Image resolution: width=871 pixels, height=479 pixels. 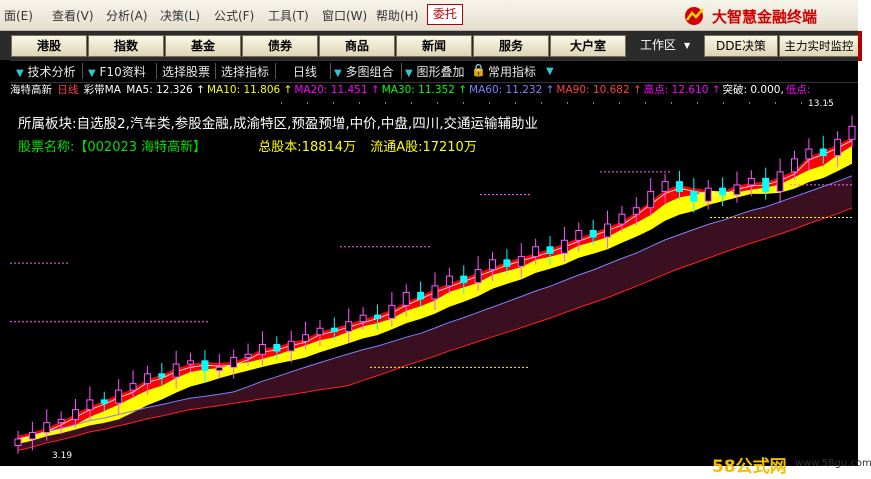 What do you see at coordinates (694, 16) in the screenshot?
I see `brand-logo-icon` at bounding box center [694, 16].